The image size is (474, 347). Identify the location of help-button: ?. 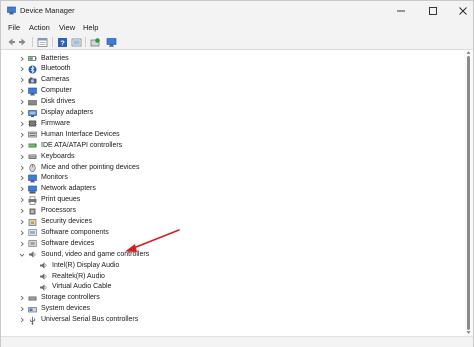
(62, 42).